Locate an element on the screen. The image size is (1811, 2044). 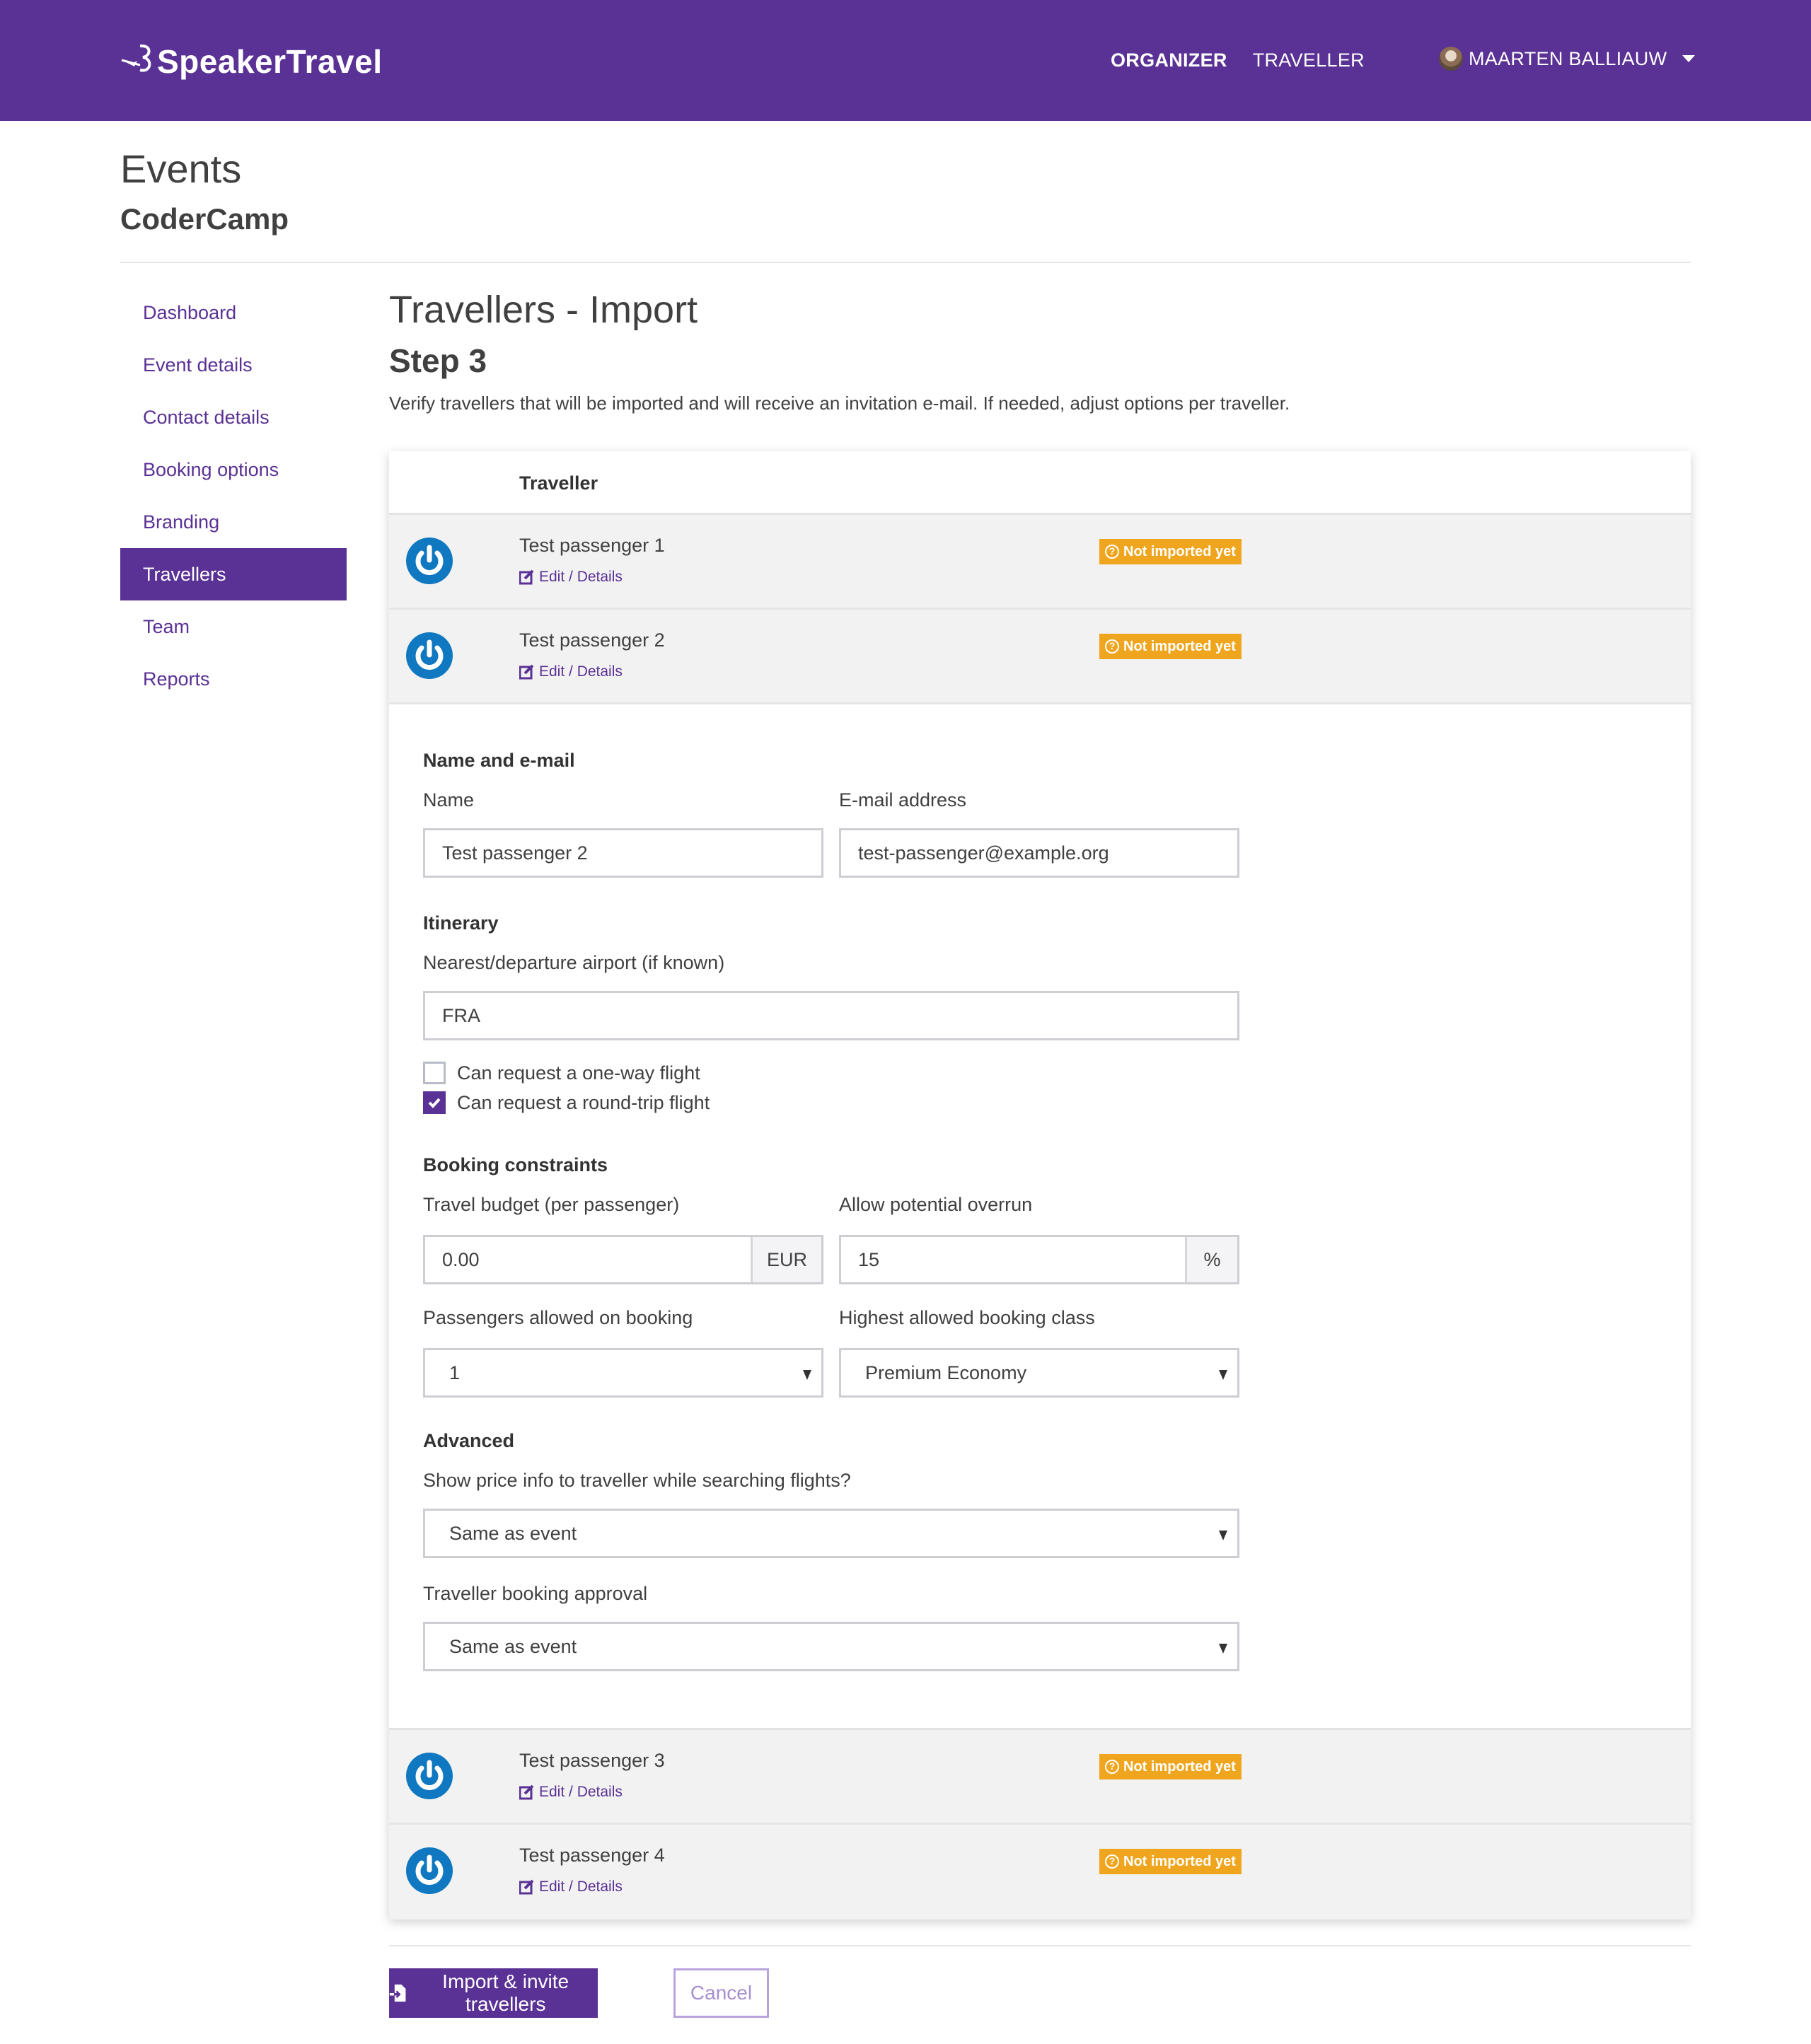
percent-addon: % is located at coordinates (1211, 1259).